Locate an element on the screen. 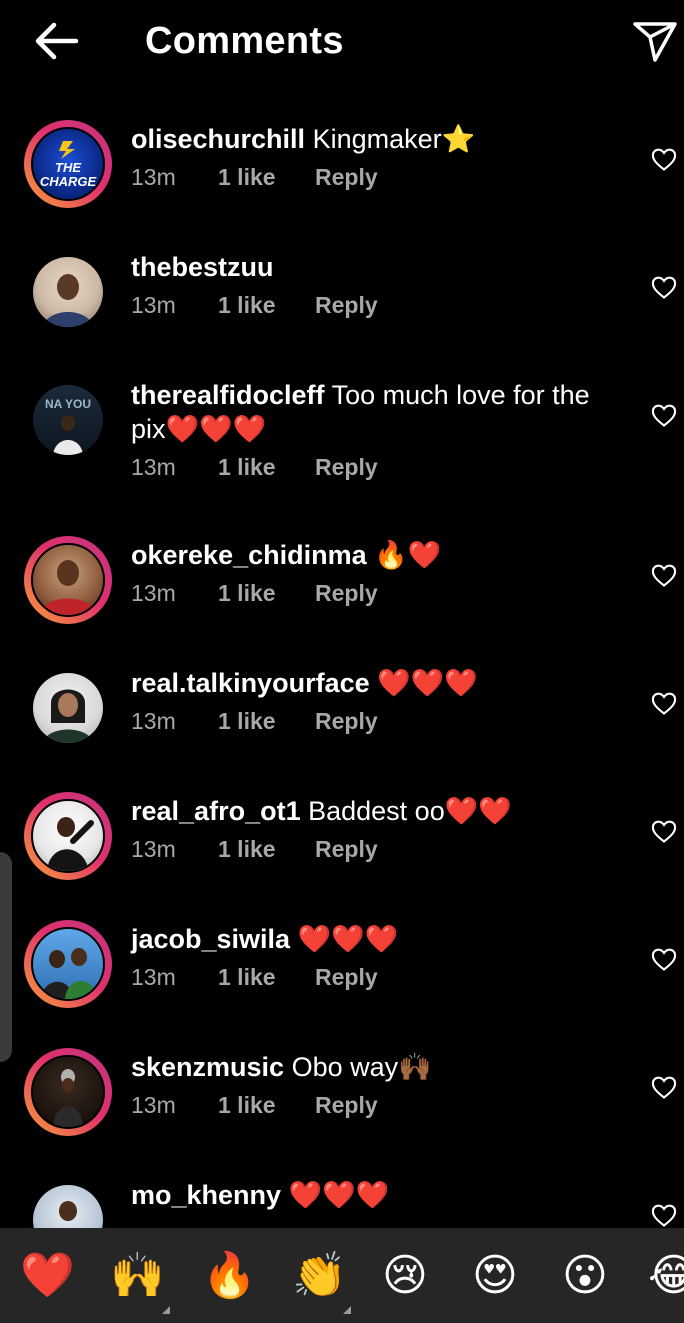  emoji-open-mouth: 😮 is located at coordinates (585, 1276).